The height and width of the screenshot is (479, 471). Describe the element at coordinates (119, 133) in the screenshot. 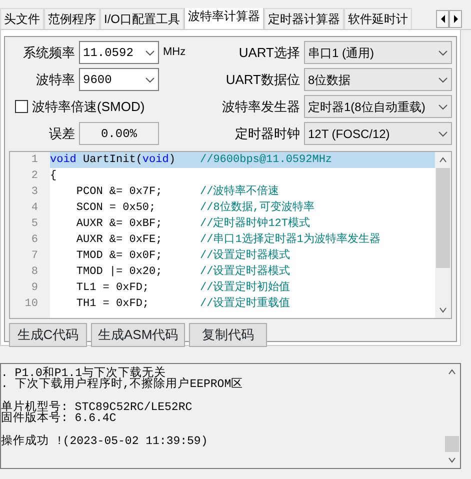

I see `error-field: 0.00%` at that location.